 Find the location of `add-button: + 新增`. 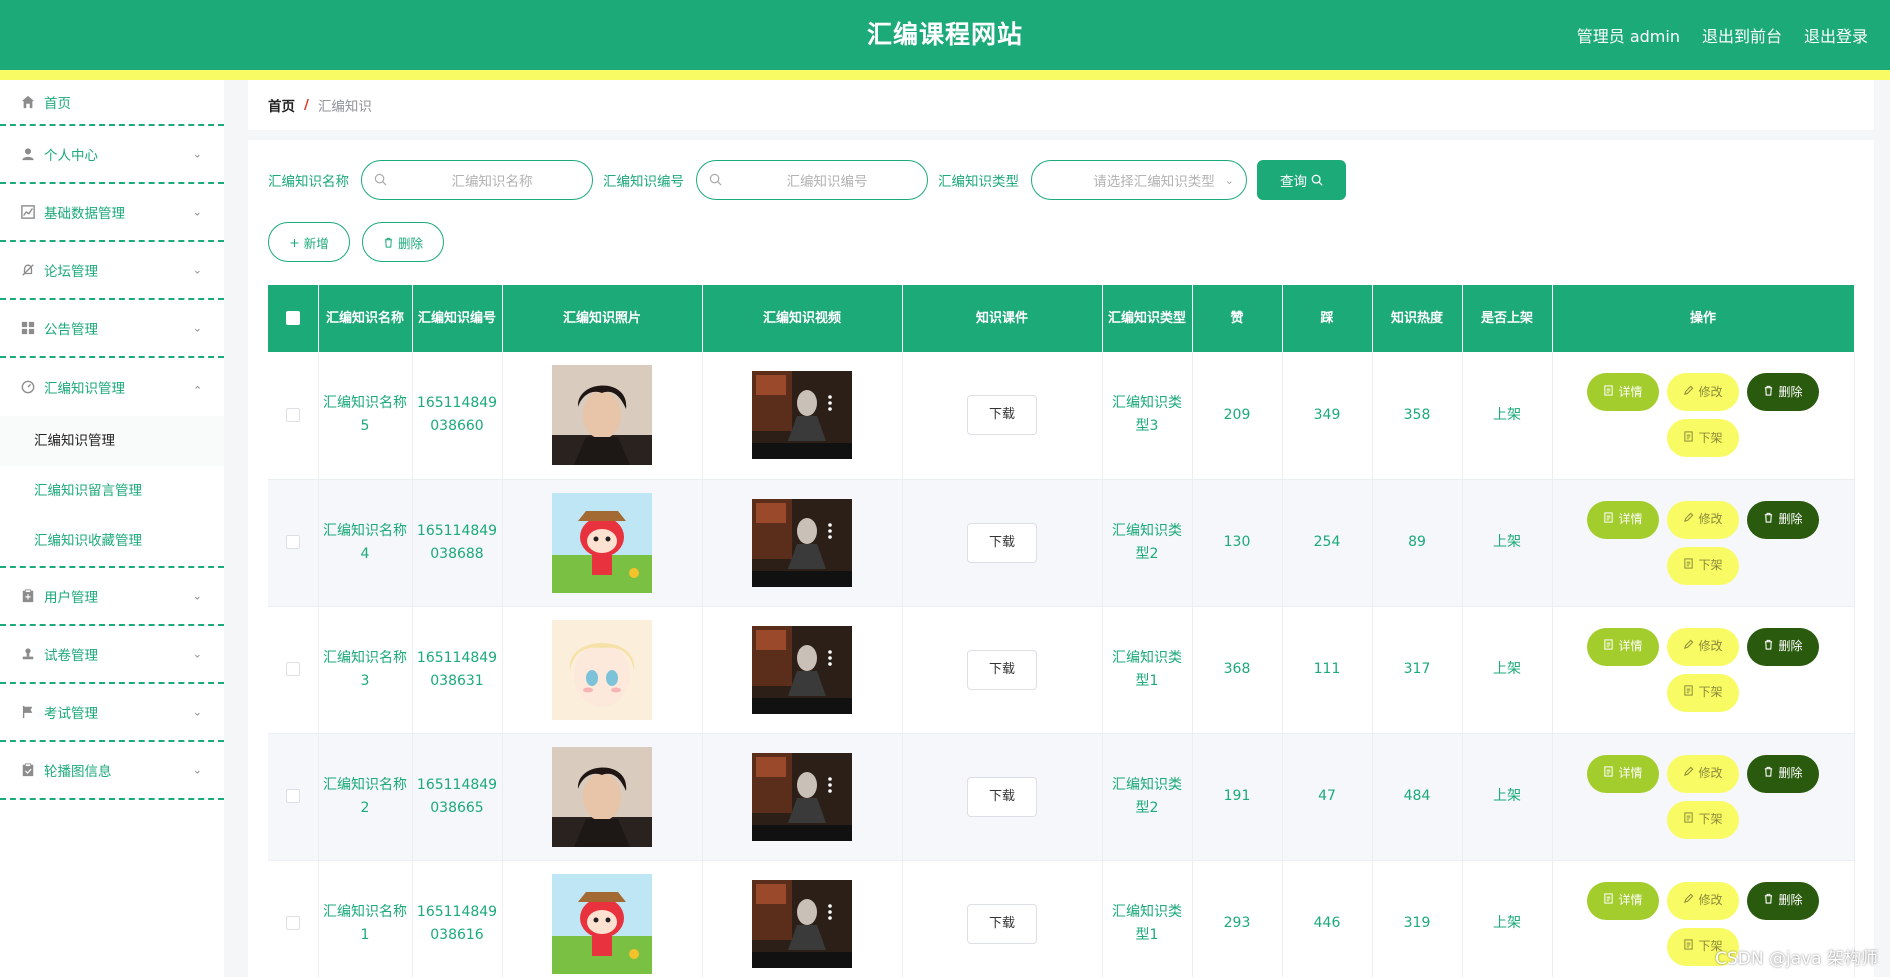

add-button: + 新增 is located at coordinates (309, 242).